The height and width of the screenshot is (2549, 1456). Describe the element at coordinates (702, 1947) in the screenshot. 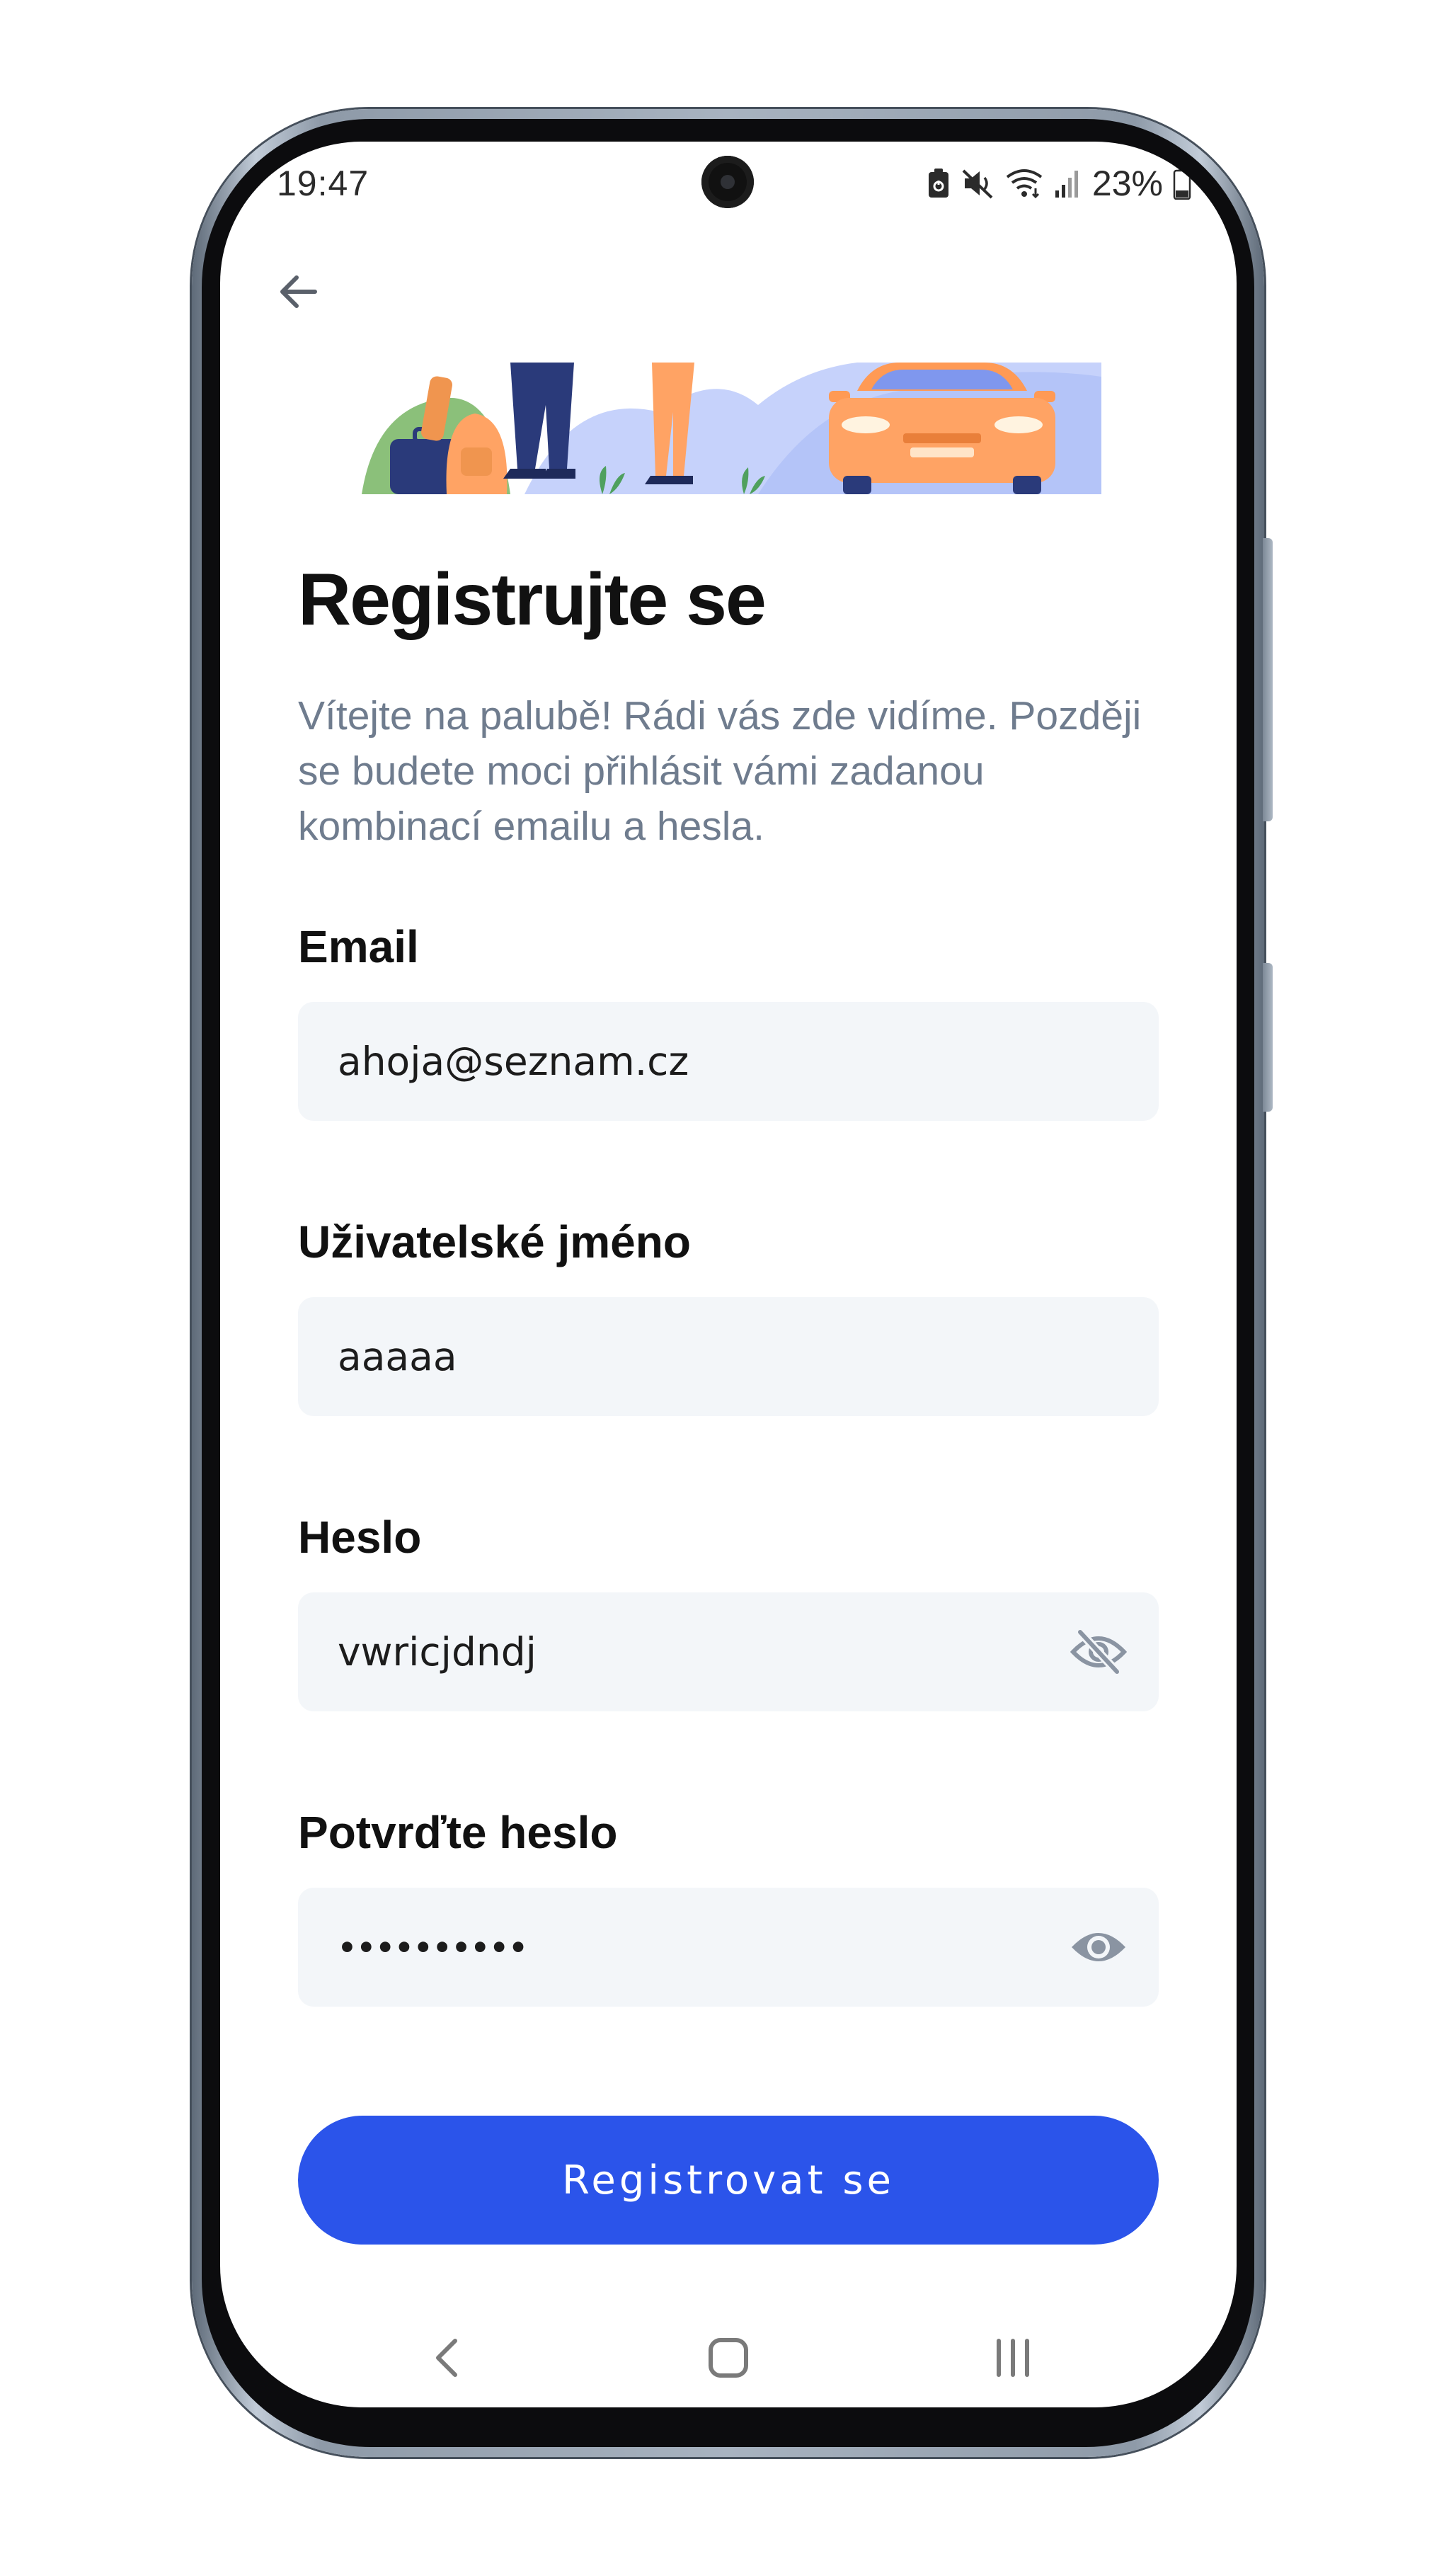

I see `confirm-password-field` at that location.